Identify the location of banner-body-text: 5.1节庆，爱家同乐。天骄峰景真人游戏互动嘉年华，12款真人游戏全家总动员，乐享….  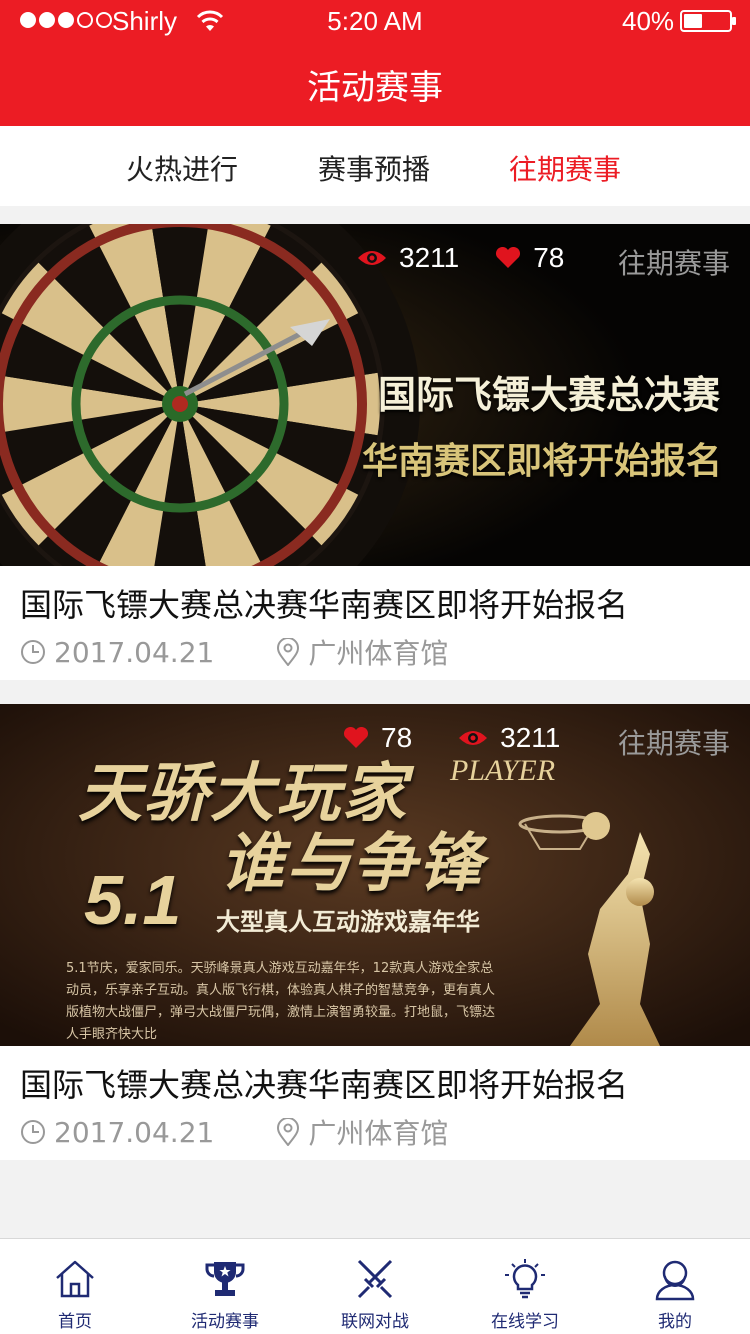
(281, 1001).